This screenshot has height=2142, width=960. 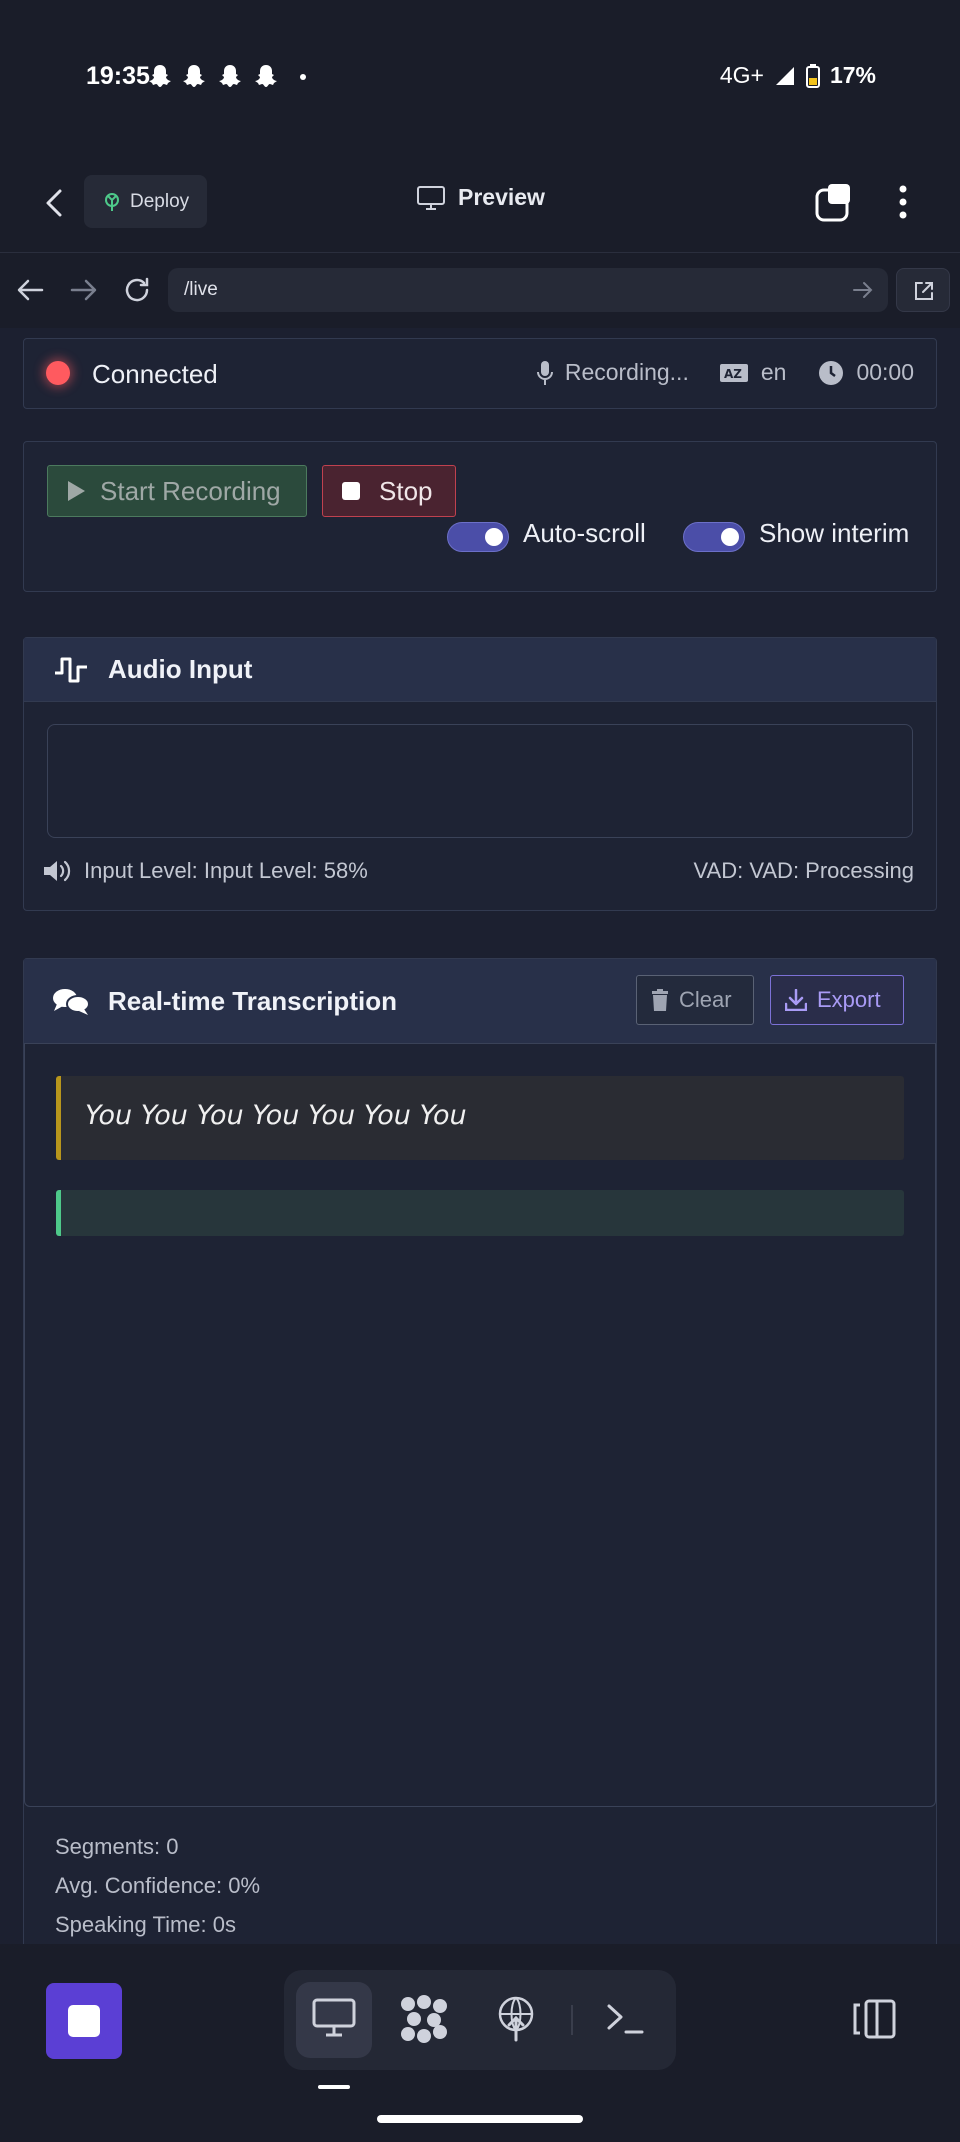 What do you see at coordinates (812, 75) in the screenshot?
I see `battery-icon` at bounding box center [812, 75].